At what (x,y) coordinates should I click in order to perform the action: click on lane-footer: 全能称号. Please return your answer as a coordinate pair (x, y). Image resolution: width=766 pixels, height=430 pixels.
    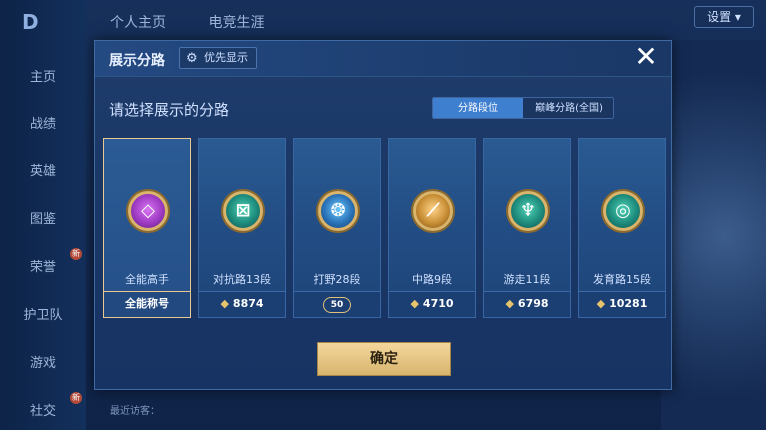
    Looking at the image, I should click on (147, 304).